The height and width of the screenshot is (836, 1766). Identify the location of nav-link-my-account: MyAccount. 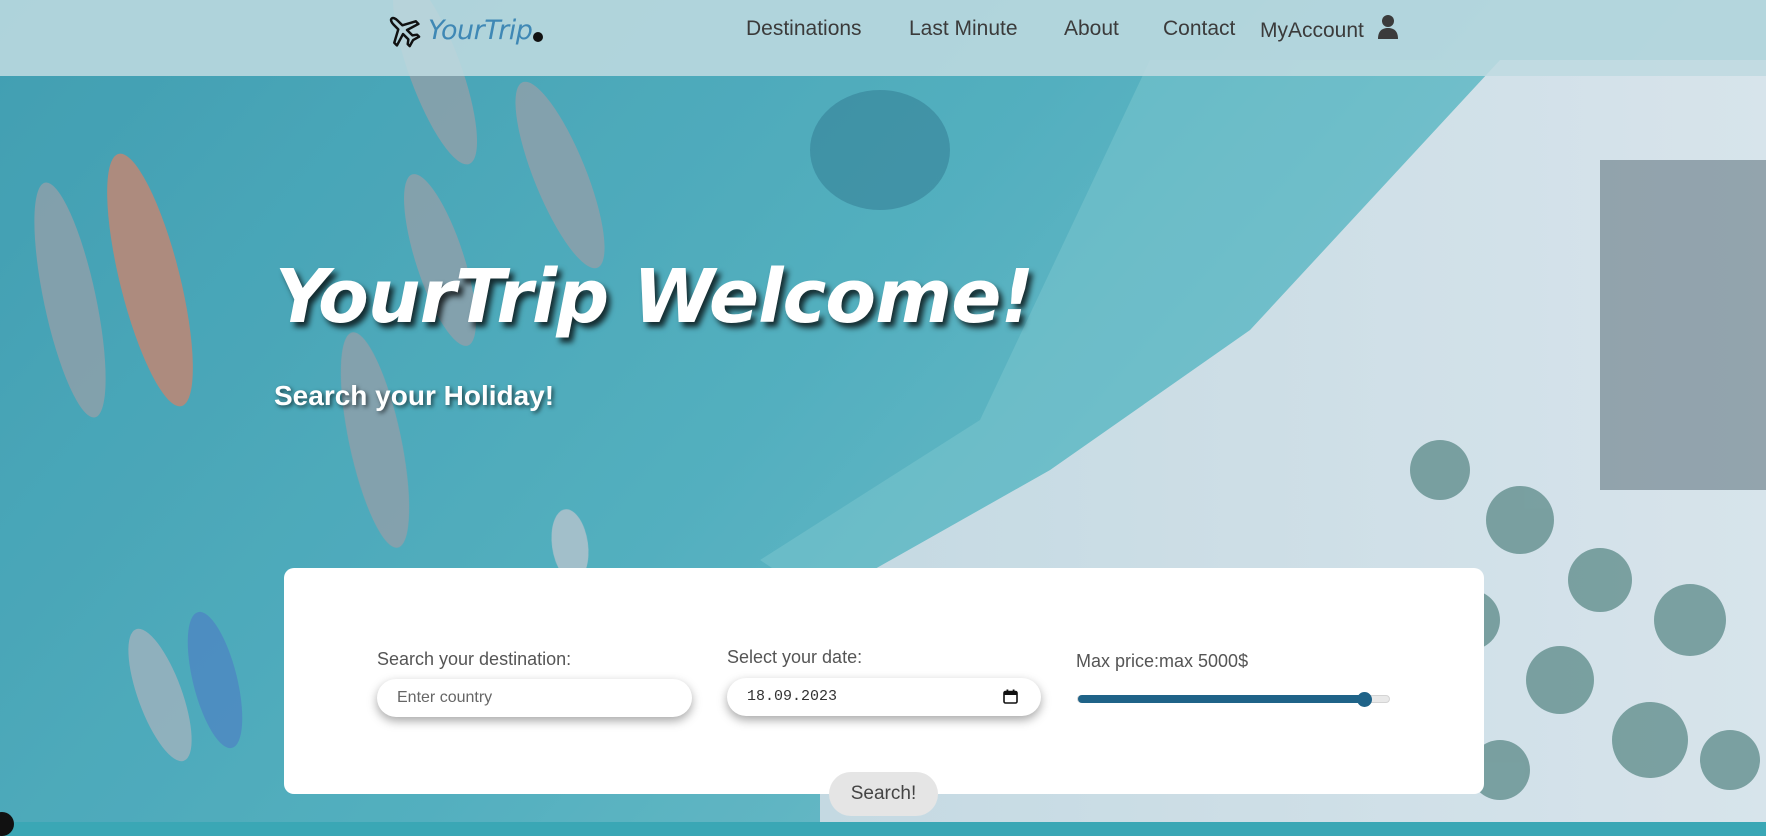
(1312, 31).